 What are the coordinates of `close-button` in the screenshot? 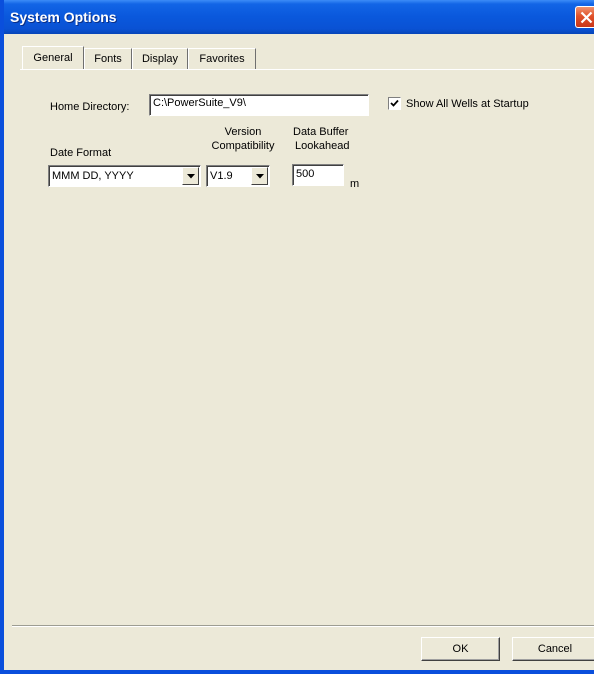 It's located at (584, 17).